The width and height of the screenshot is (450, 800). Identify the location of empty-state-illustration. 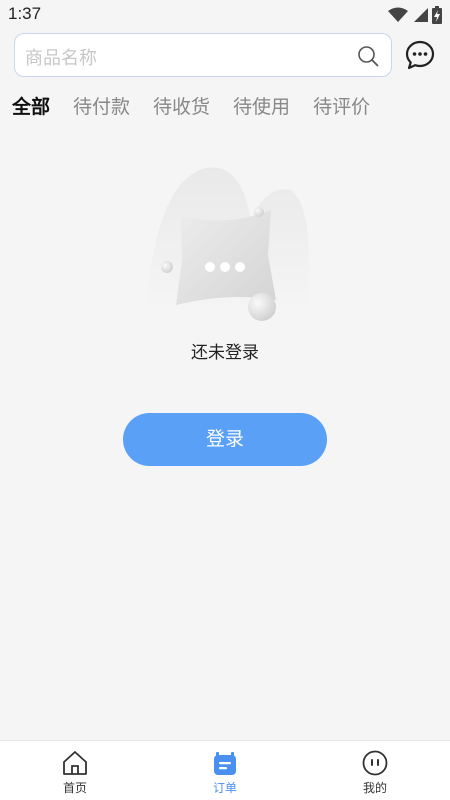
(227, 244).